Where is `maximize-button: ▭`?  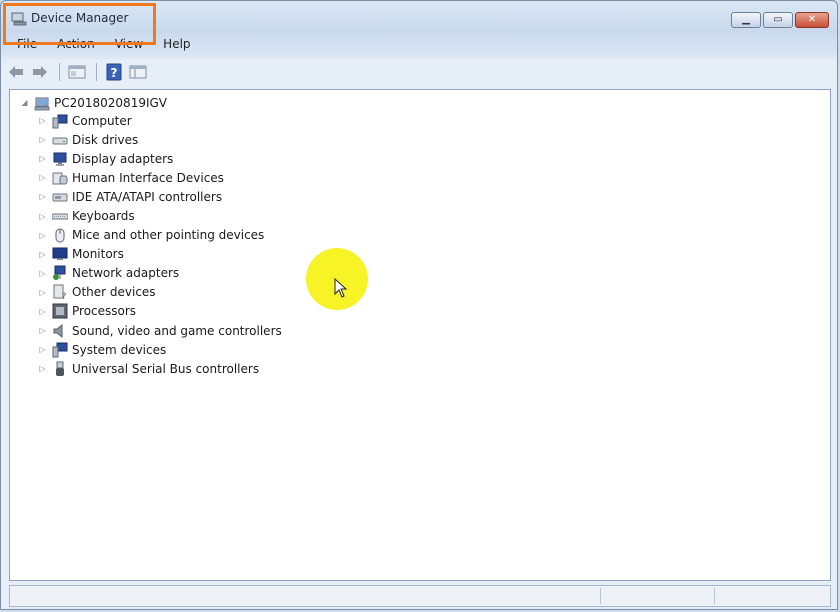 maximize-button: ▭ is located at coordinates (778, 20).